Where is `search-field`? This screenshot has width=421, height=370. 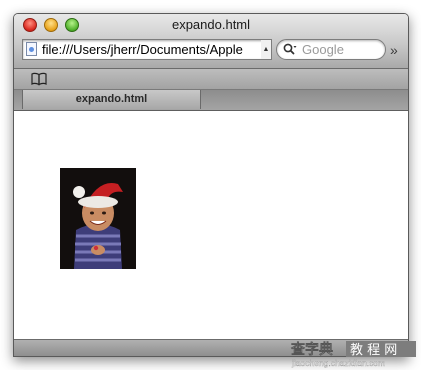 search-field is located at coordinates (331, 49).